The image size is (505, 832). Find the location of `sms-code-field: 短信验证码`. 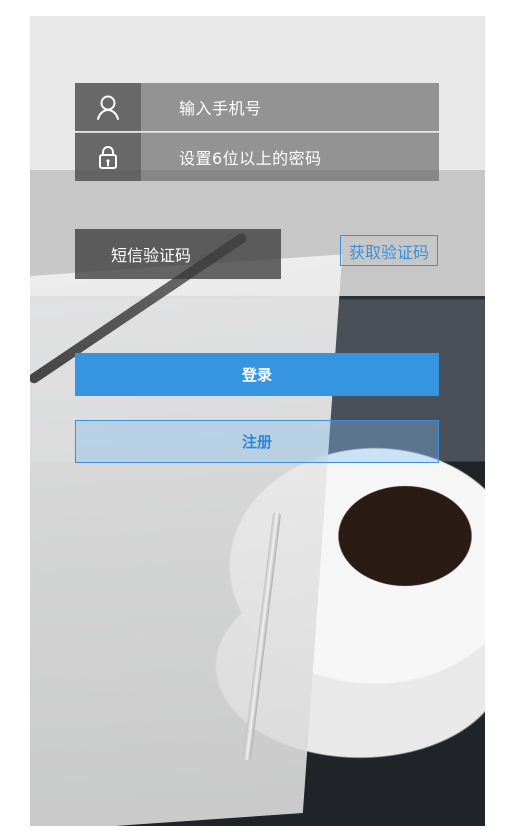

sms-code-field: 短信验证码 is located at coordinates (178, 254).